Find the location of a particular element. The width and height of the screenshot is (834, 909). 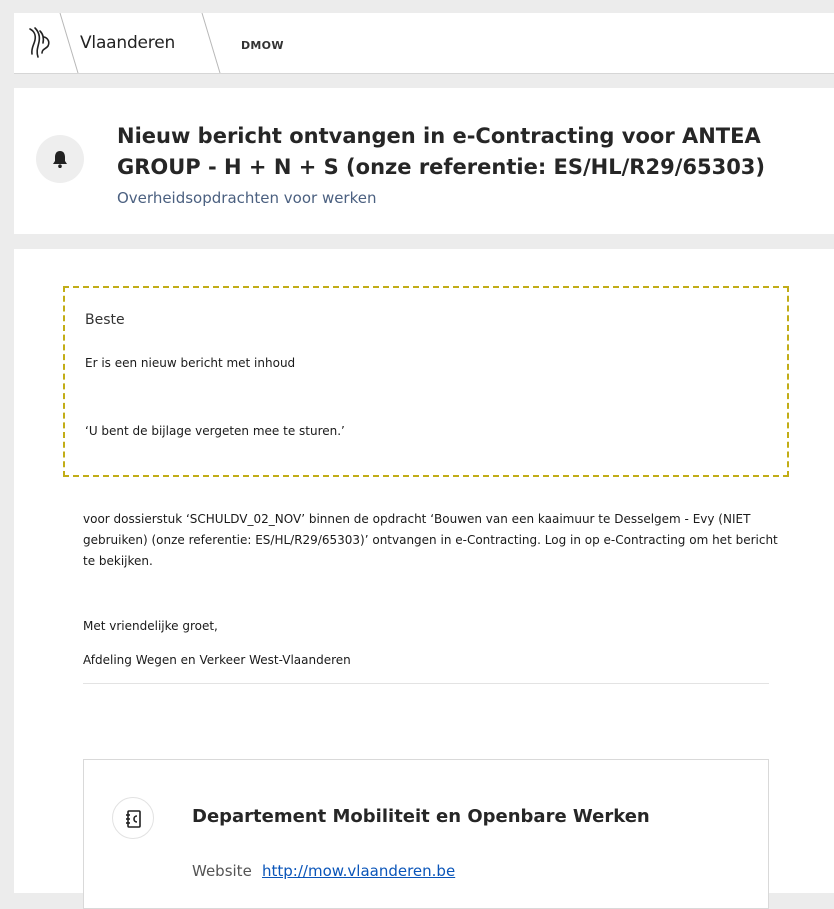

intro-text: Er is een nieuw bericht met inhoud is located at coordinates (190, 363).